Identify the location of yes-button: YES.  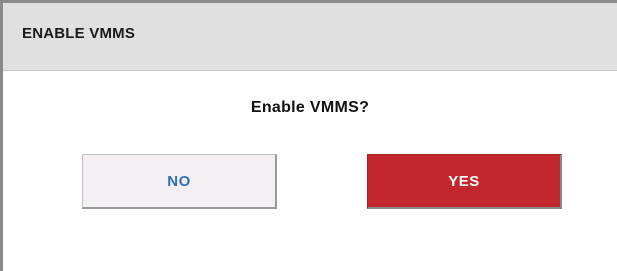
(464, 181).